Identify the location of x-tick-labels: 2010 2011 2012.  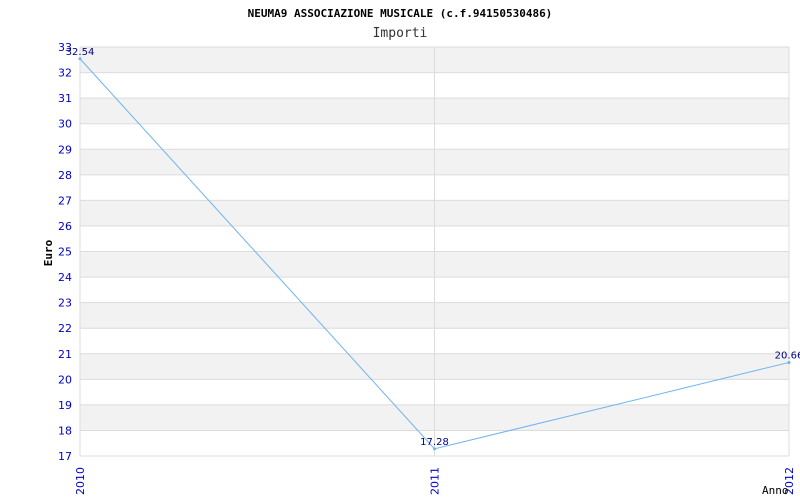
(435, 481).